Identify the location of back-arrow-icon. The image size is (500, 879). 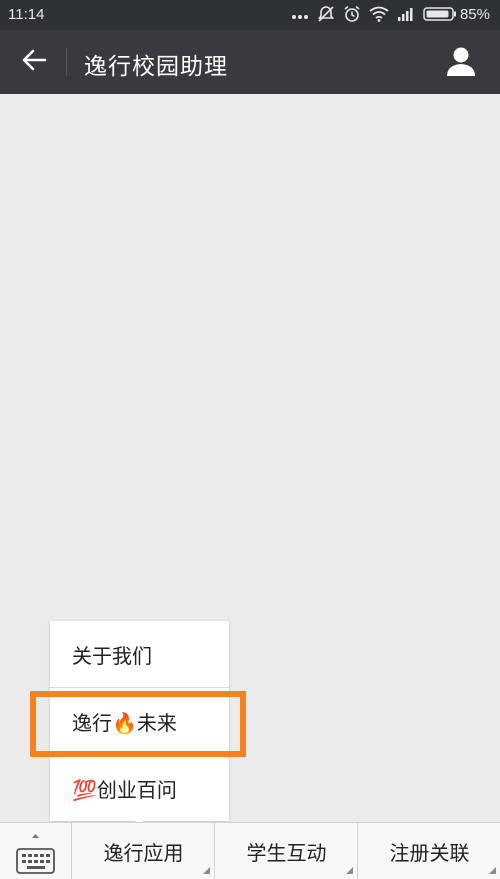
(34, 62).